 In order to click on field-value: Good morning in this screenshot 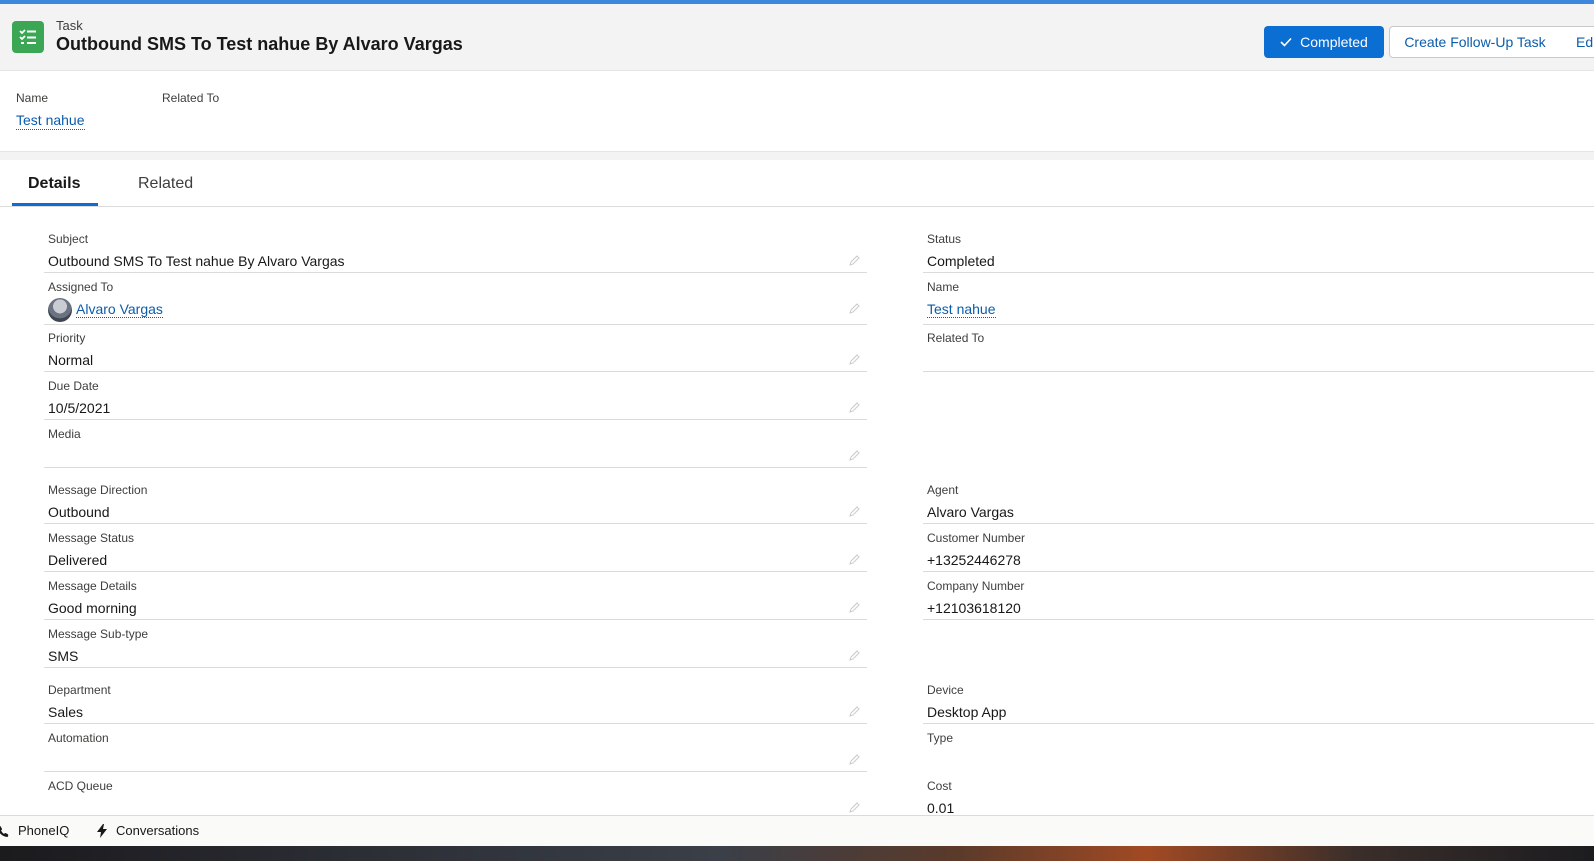, I will do `click(92, 608)`.